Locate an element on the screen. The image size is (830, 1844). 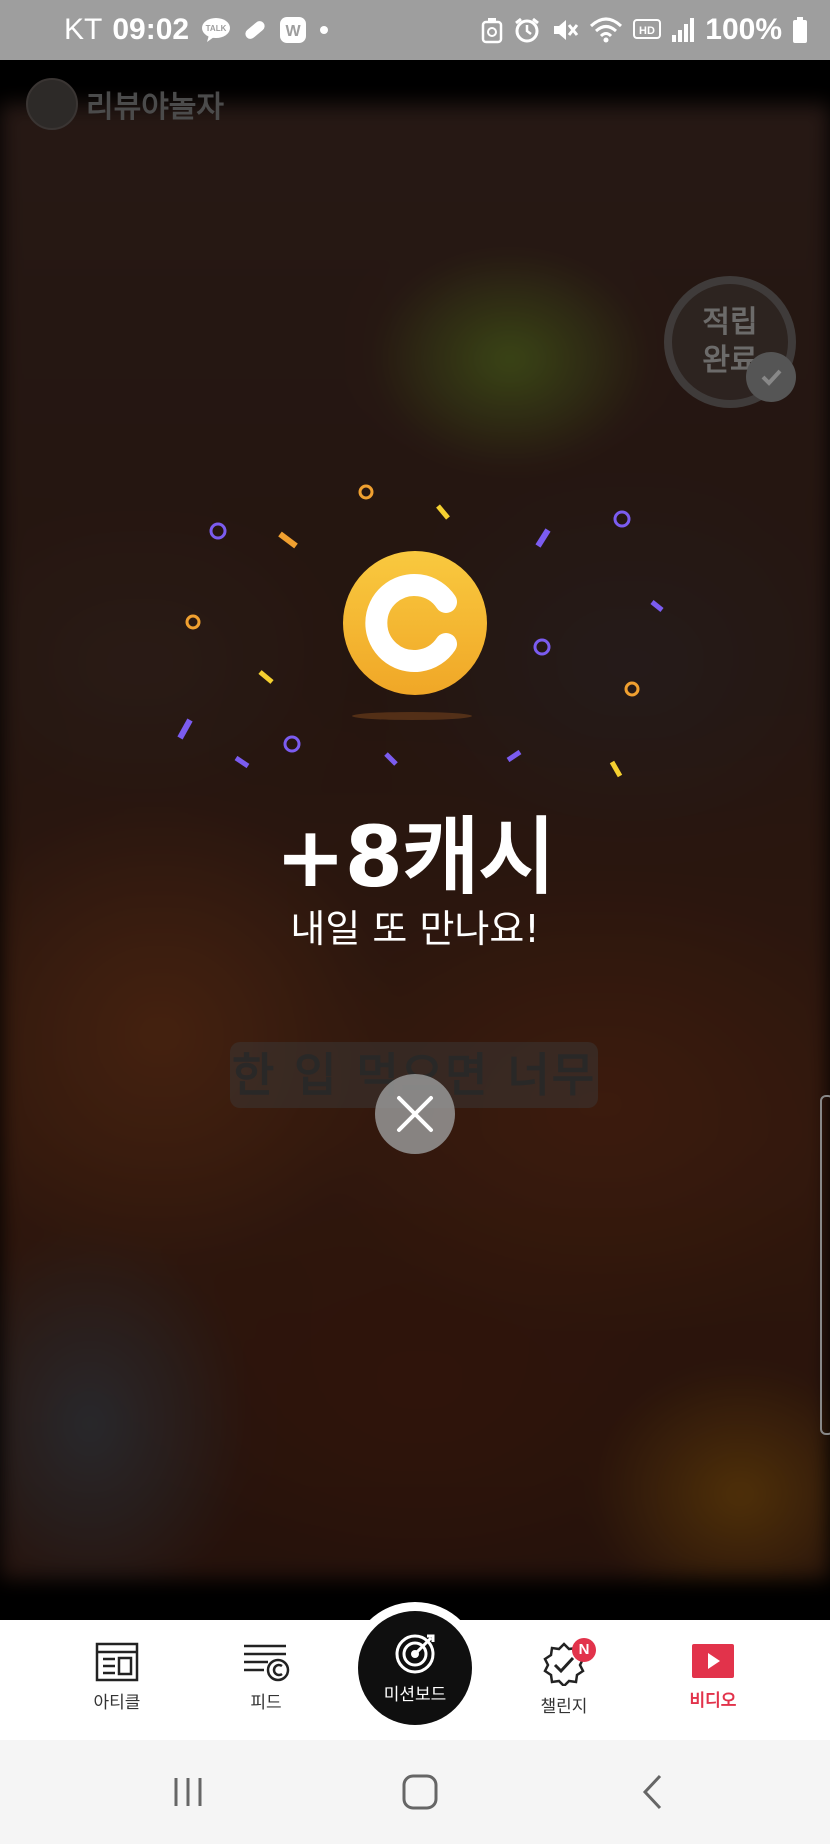
back-button is located at coordinates (652, 1792).